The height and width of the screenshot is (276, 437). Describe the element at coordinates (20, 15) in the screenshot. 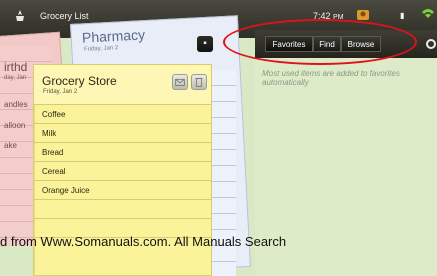

I see `grocery-app-icon` at that location.